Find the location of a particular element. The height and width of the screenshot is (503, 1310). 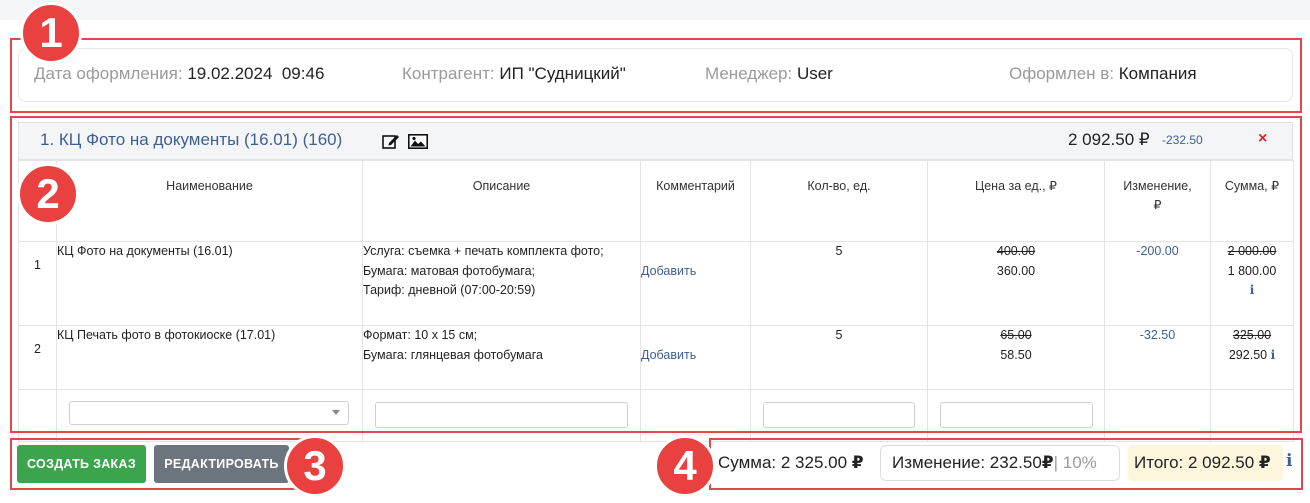

annotation-badge-4: 4 is located at coordinates (685, 466).